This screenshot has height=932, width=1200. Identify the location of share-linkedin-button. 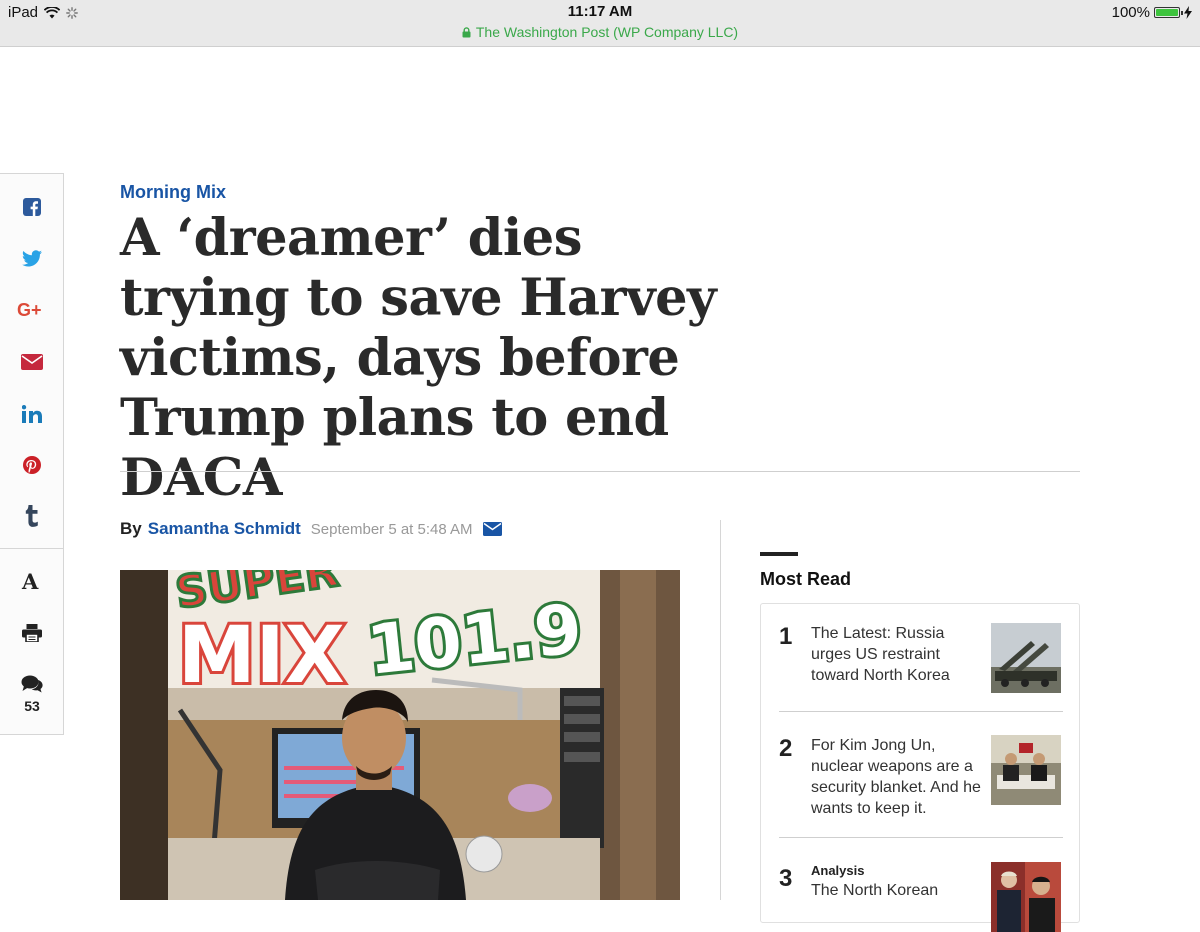
(32, 414).